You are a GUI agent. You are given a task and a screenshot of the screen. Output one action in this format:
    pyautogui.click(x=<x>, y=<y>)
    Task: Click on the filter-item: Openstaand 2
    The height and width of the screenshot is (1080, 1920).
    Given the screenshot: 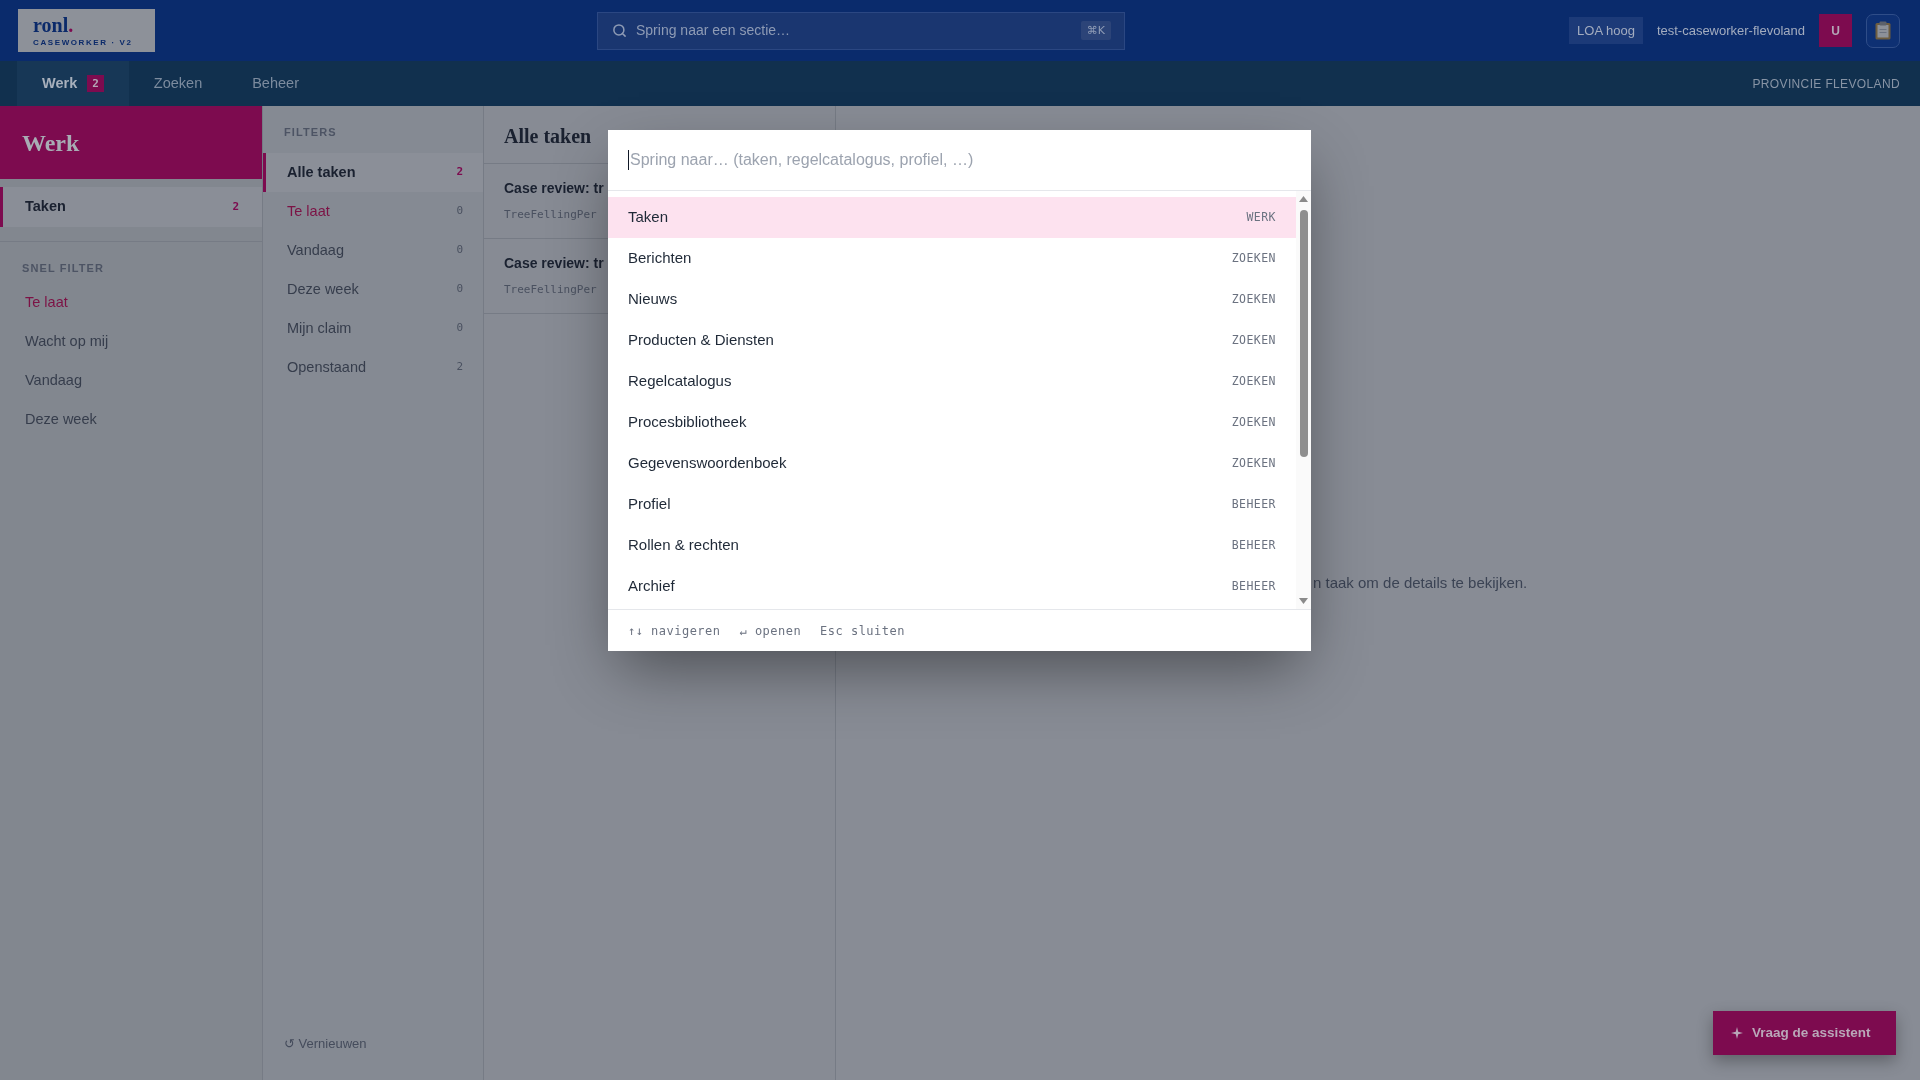 What is the action you would take?
    pyautogui.click(x=373, y=367)
    